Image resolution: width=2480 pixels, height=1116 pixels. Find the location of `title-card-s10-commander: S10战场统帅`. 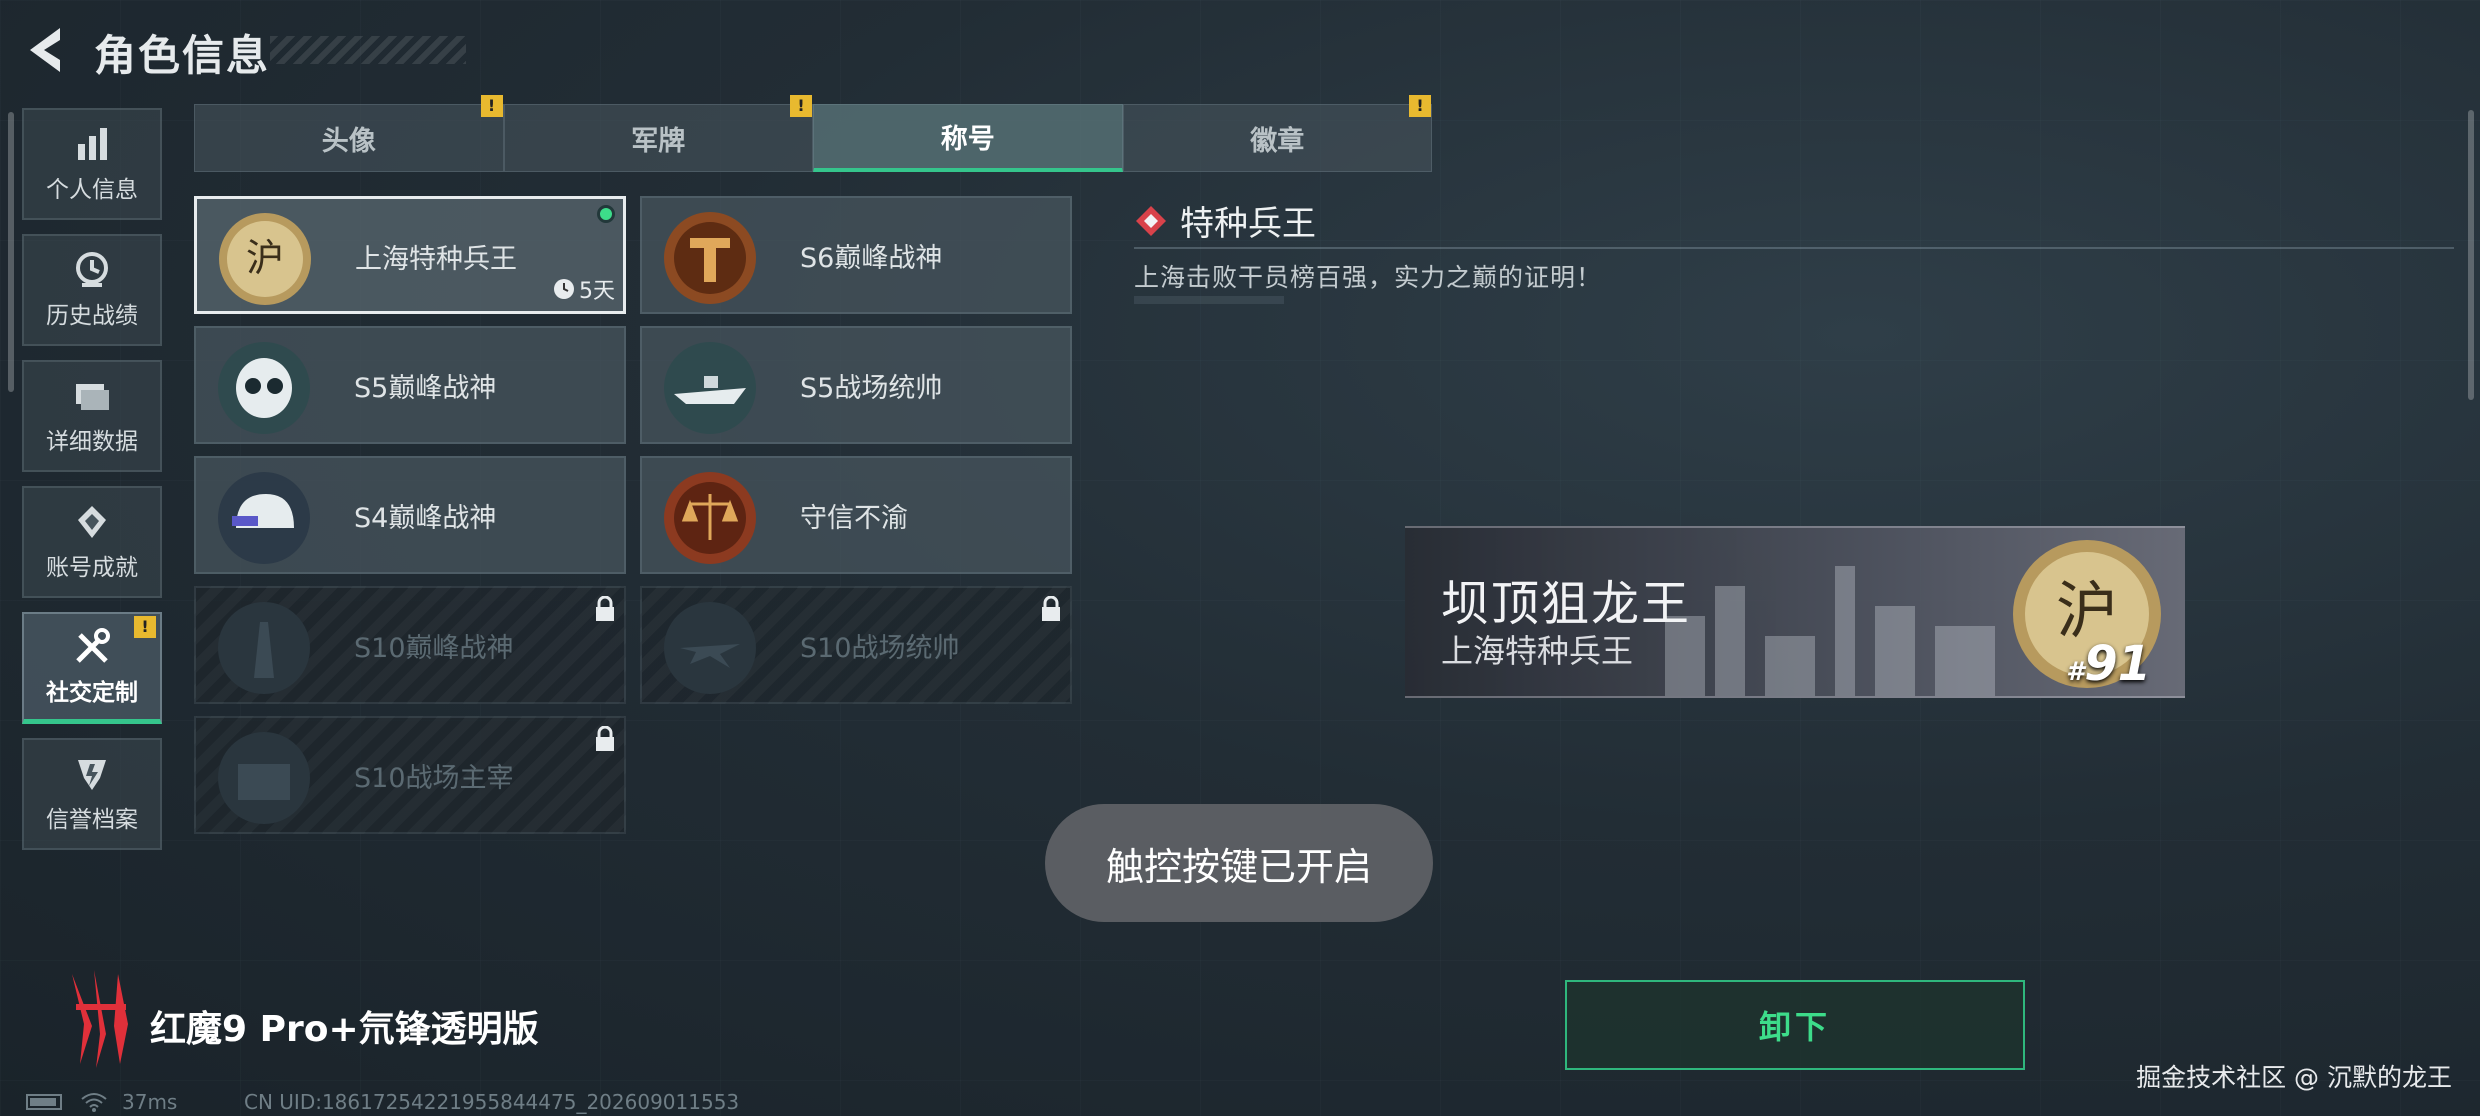

title-card-s10-commander: S10战场统帅 is located at coordinates (856, 645).